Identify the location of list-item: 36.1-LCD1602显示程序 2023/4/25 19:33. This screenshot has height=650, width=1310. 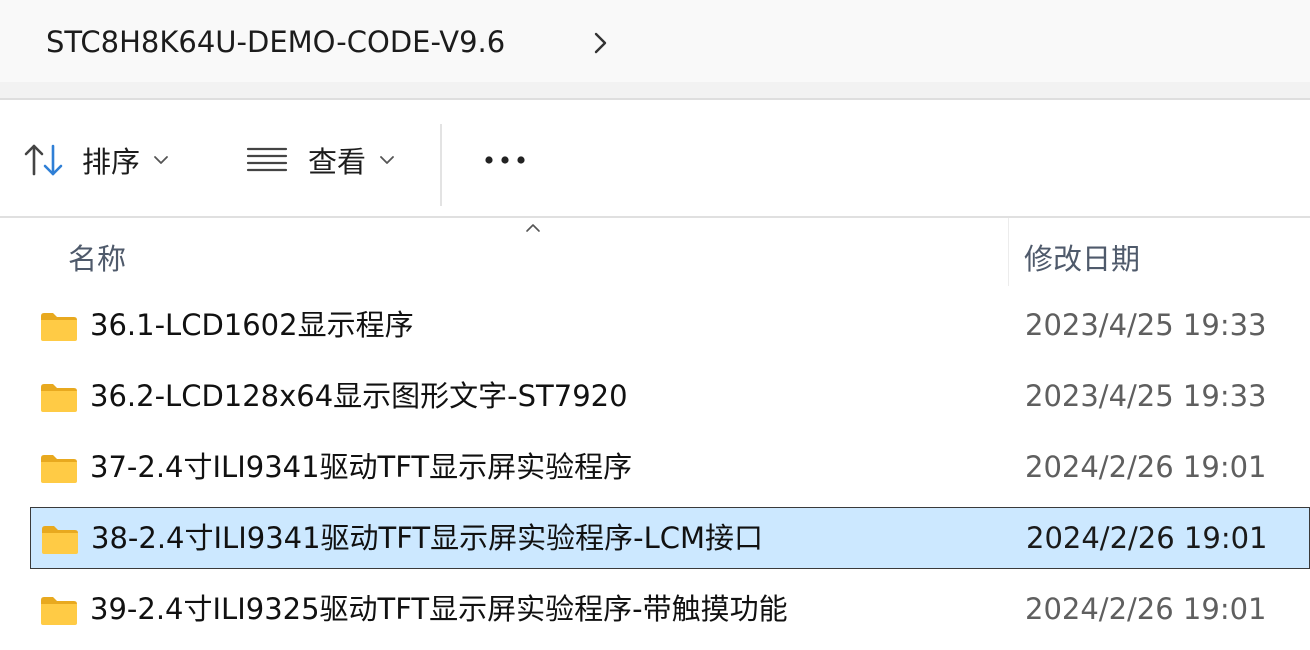
(670, 326).